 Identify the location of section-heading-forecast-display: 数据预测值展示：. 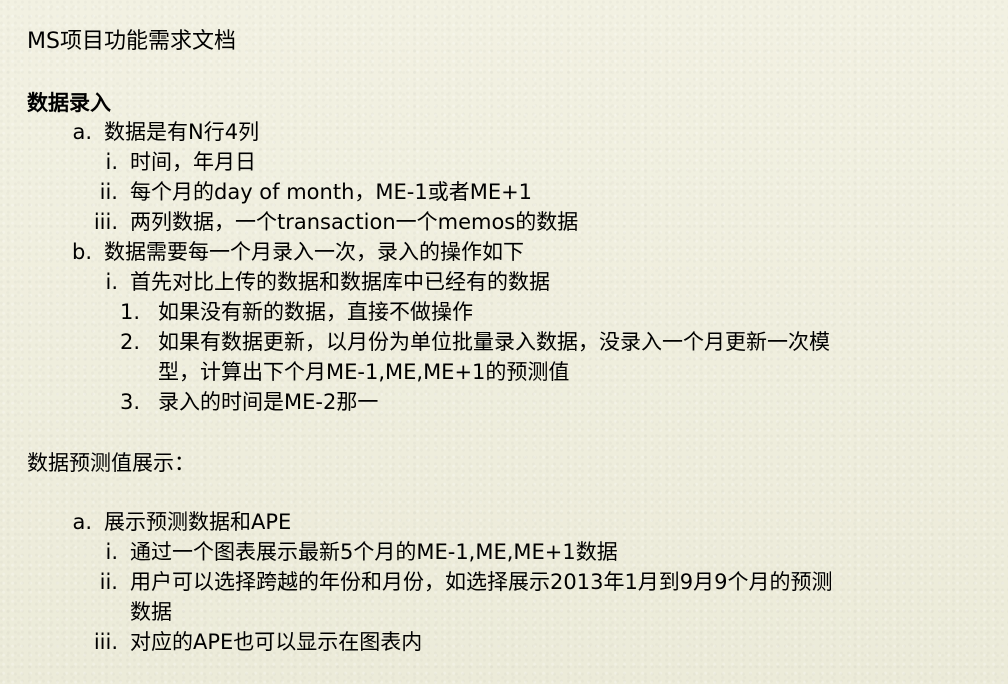
(111, 463).